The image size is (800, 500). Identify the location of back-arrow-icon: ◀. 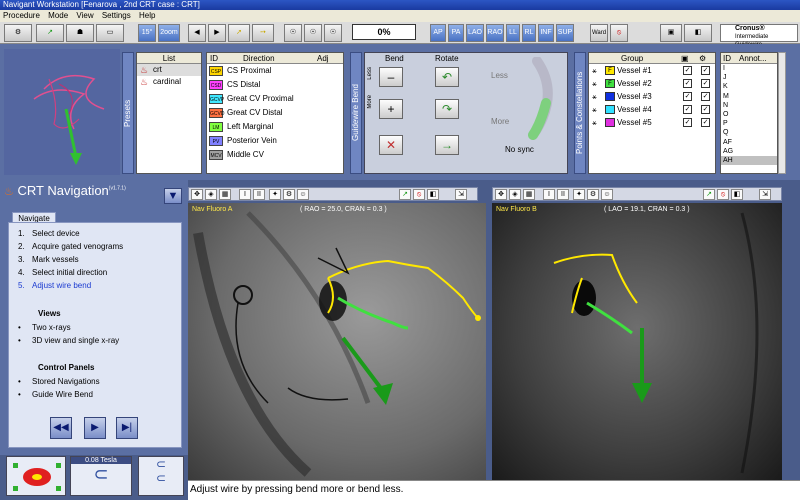
(197, 33).